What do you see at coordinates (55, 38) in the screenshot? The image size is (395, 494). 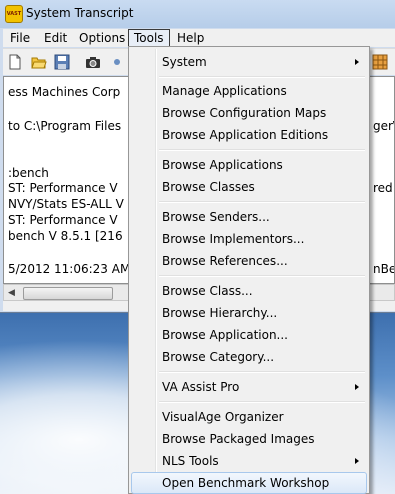 I see `menu-edit: Edit` at bounding box center [55, 38].